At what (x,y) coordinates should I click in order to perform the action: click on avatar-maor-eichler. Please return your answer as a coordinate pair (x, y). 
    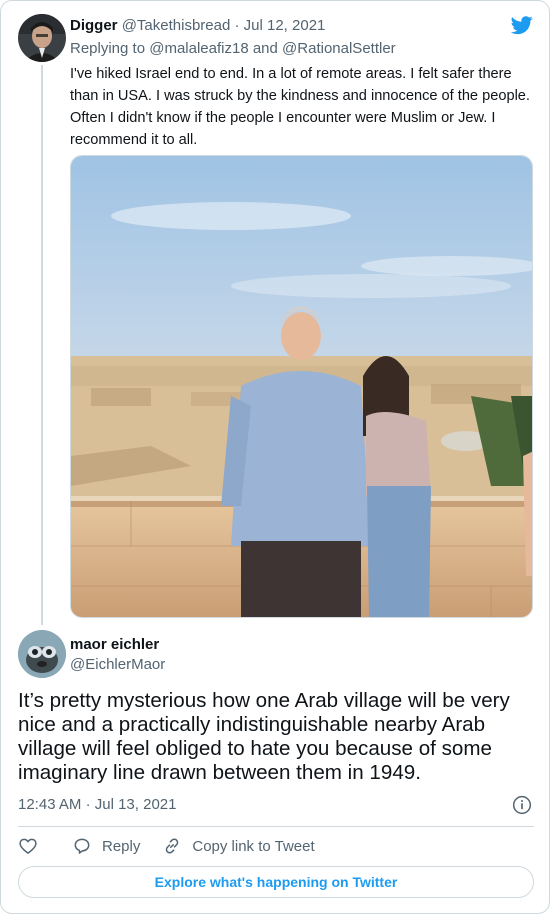
    Looking at the image, I should click on (42, 654).